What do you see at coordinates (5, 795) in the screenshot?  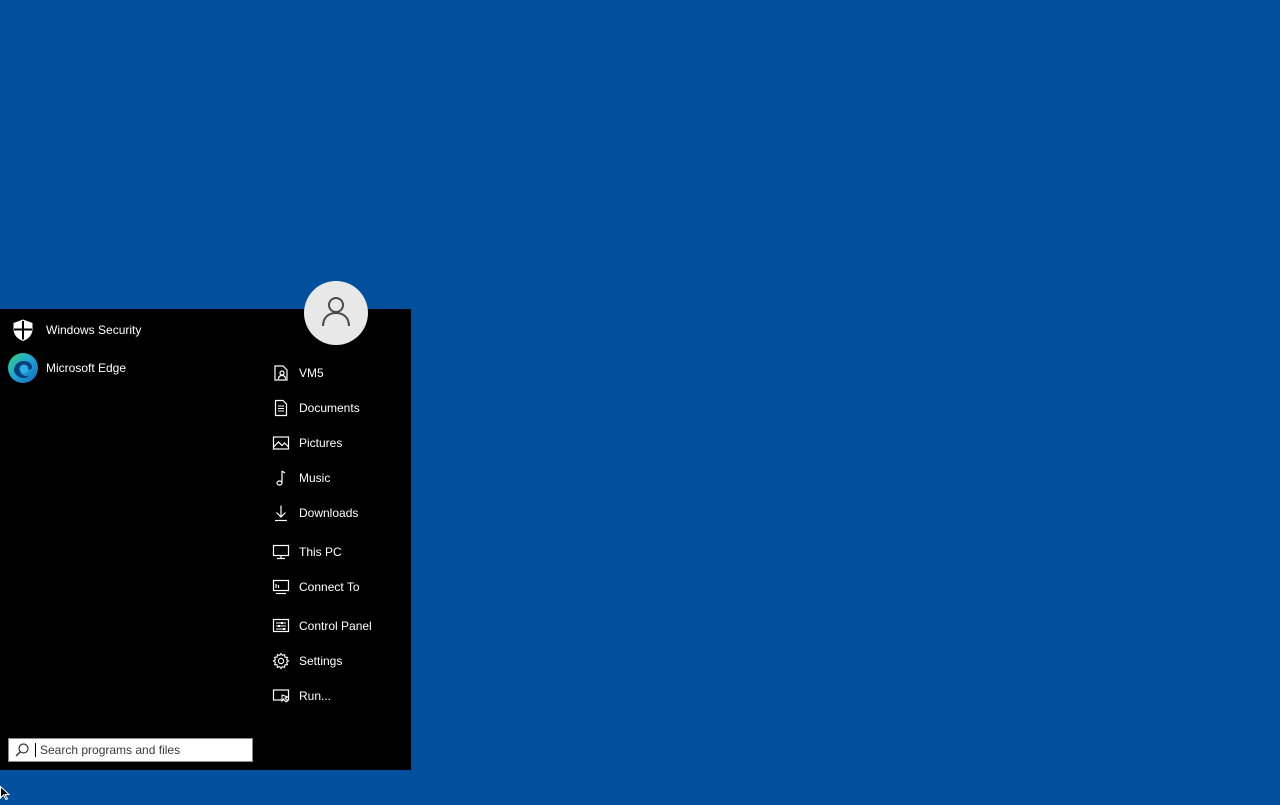 I see `mouse-cursor` at bounding box center [5, 795].